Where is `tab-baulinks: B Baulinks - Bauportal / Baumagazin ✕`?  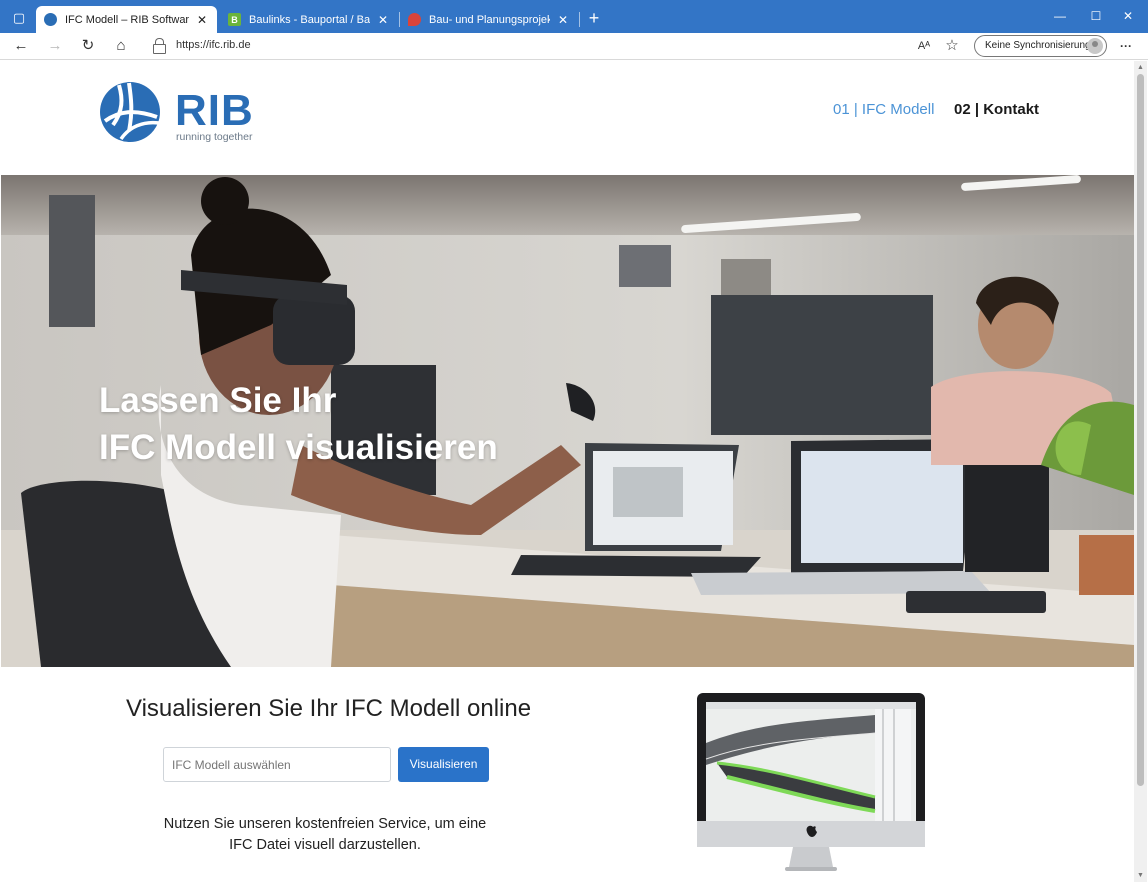
tab-baulinks: B Baulinks - Bauportal / Baumagazin ✕ is located at coordinates (309, 19).